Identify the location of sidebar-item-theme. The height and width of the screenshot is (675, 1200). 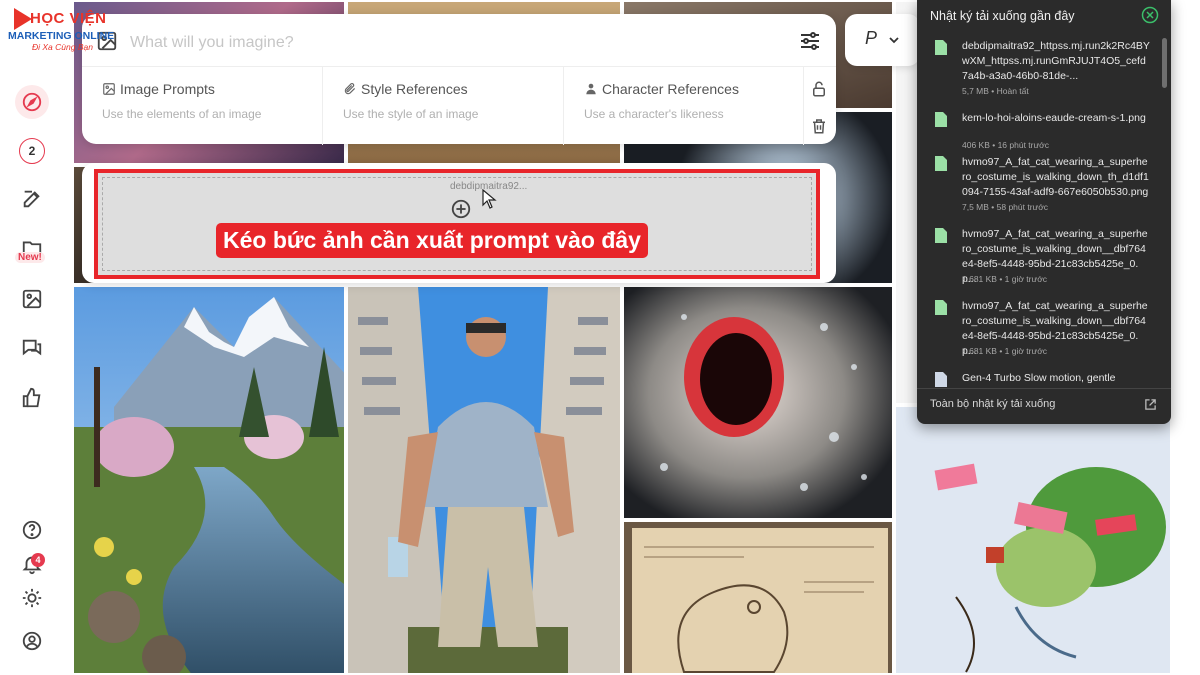
(32, 598).